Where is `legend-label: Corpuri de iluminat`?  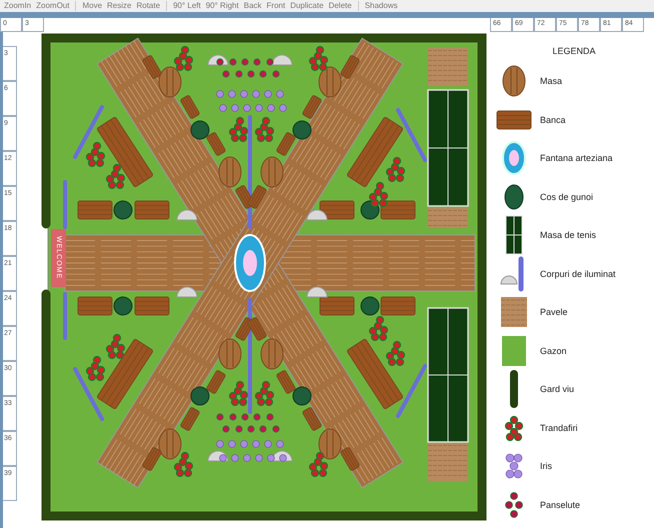
legend-label: Corpuri de iluminat is located at coordinates (578, 273).